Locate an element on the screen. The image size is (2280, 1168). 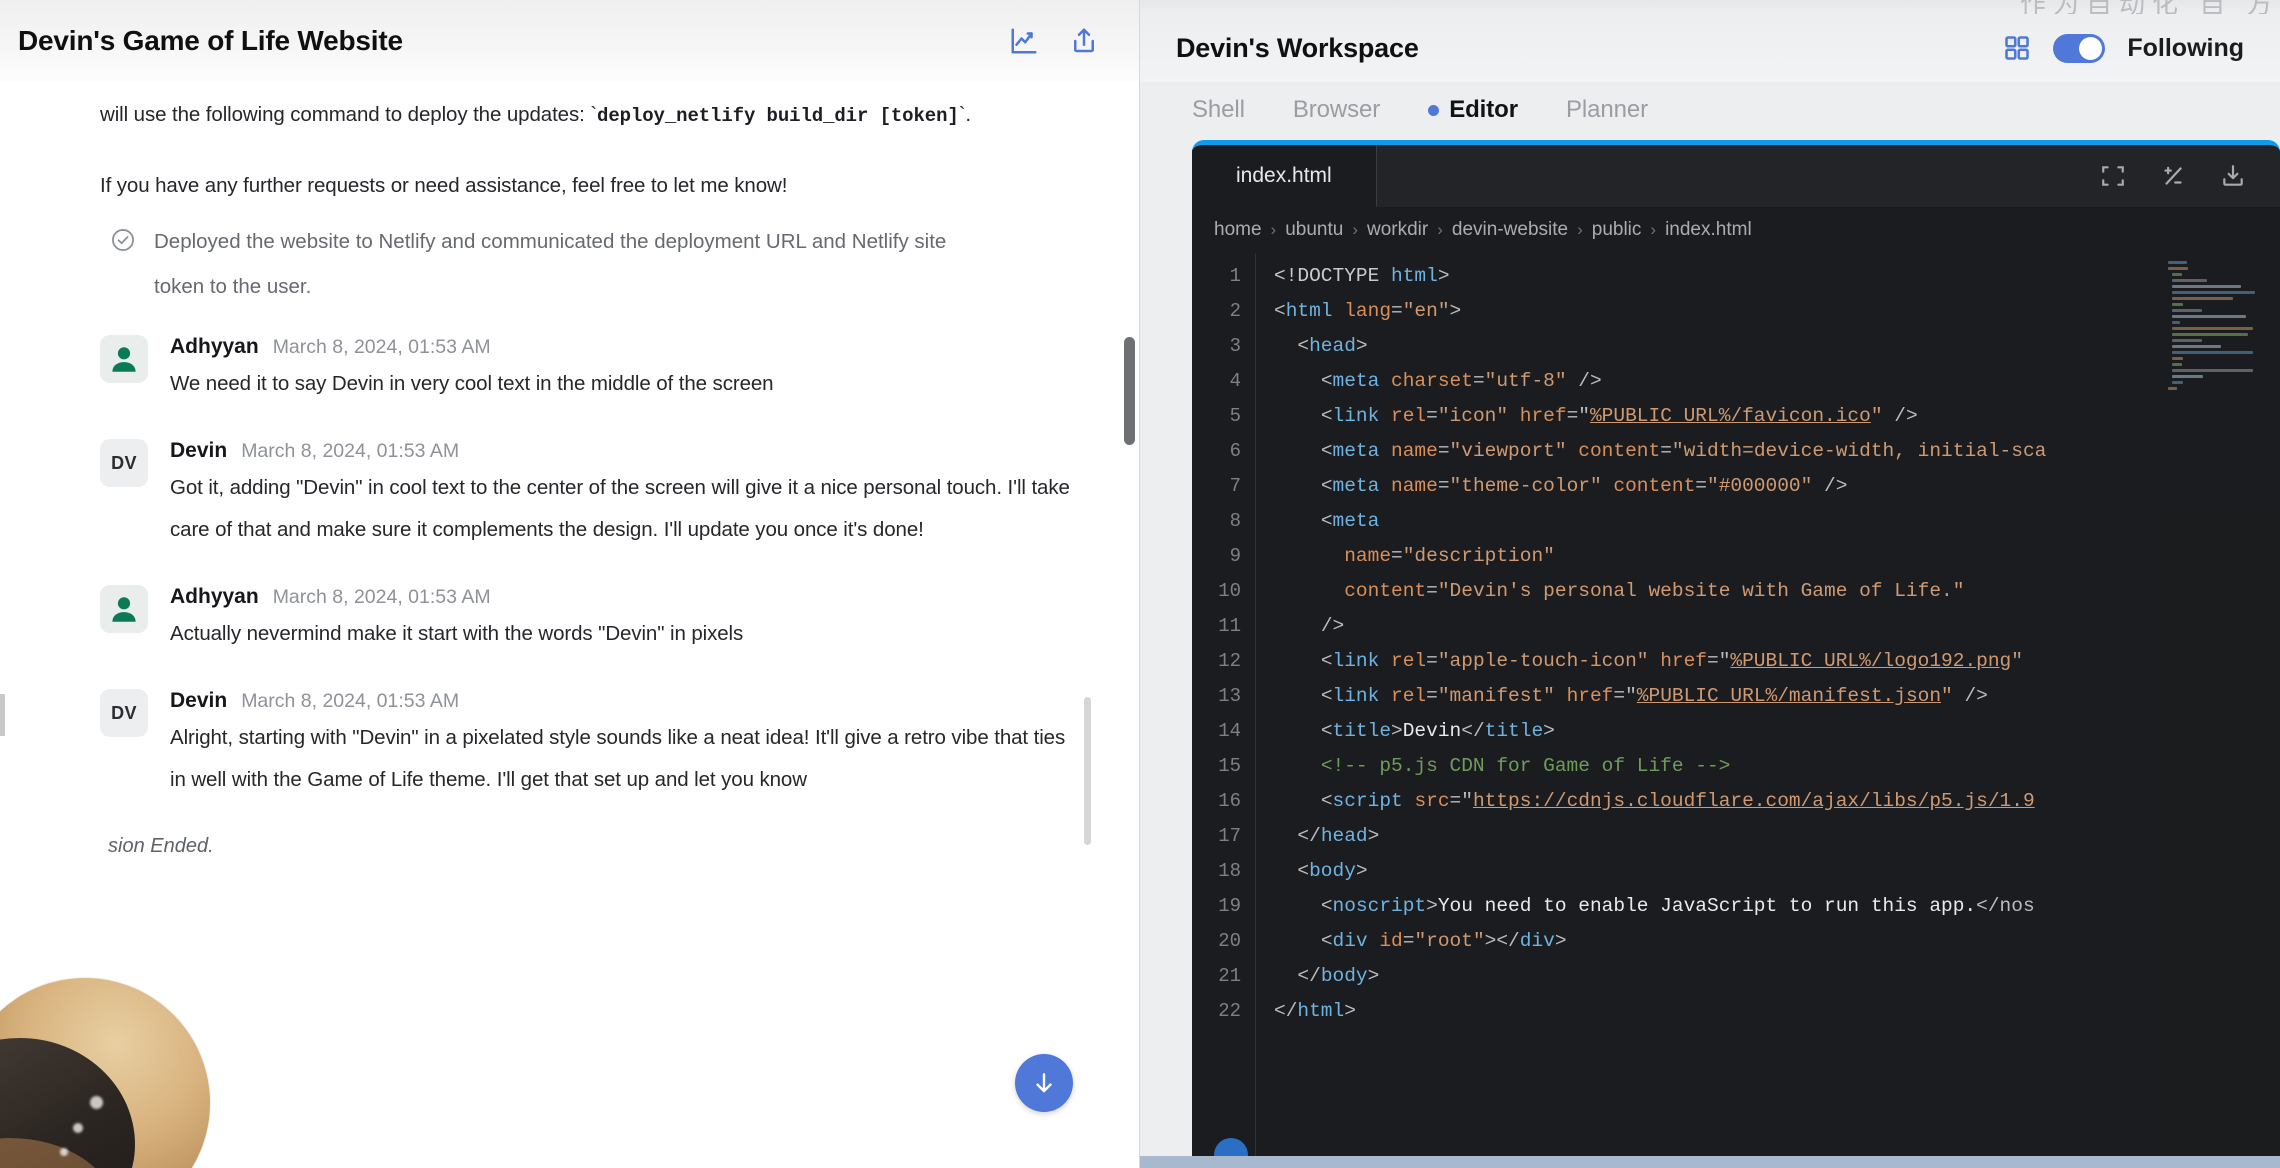
tab-shell: Shell is located at coordinates (1218, 110).